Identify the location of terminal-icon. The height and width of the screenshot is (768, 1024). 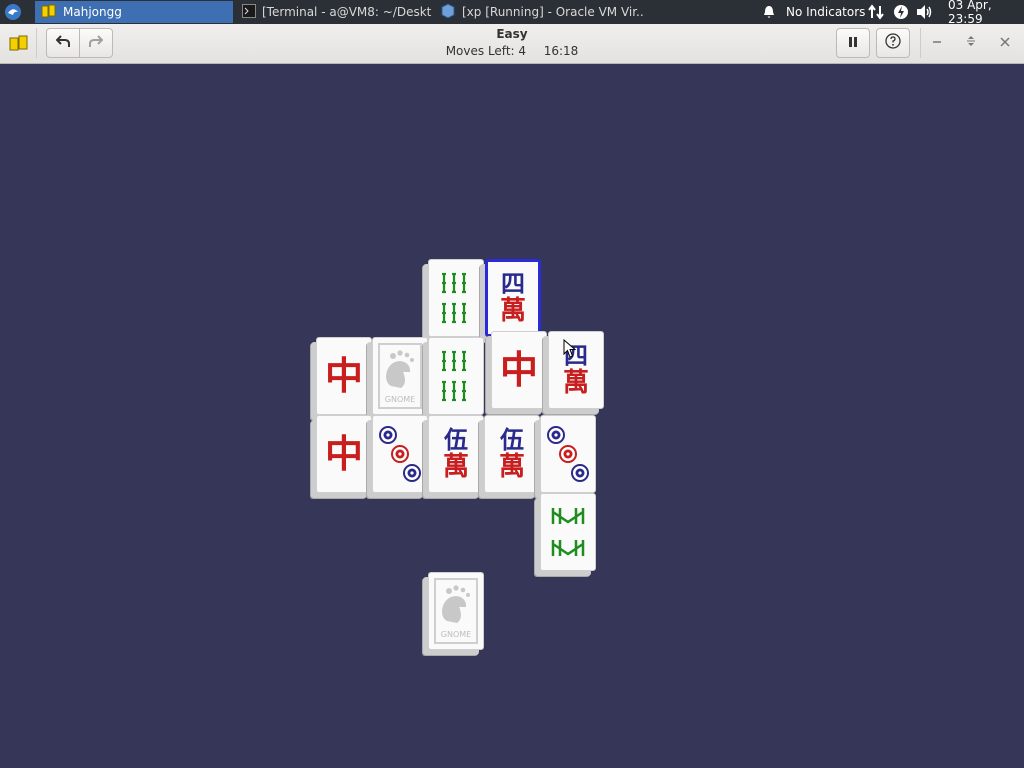
(249, 12).